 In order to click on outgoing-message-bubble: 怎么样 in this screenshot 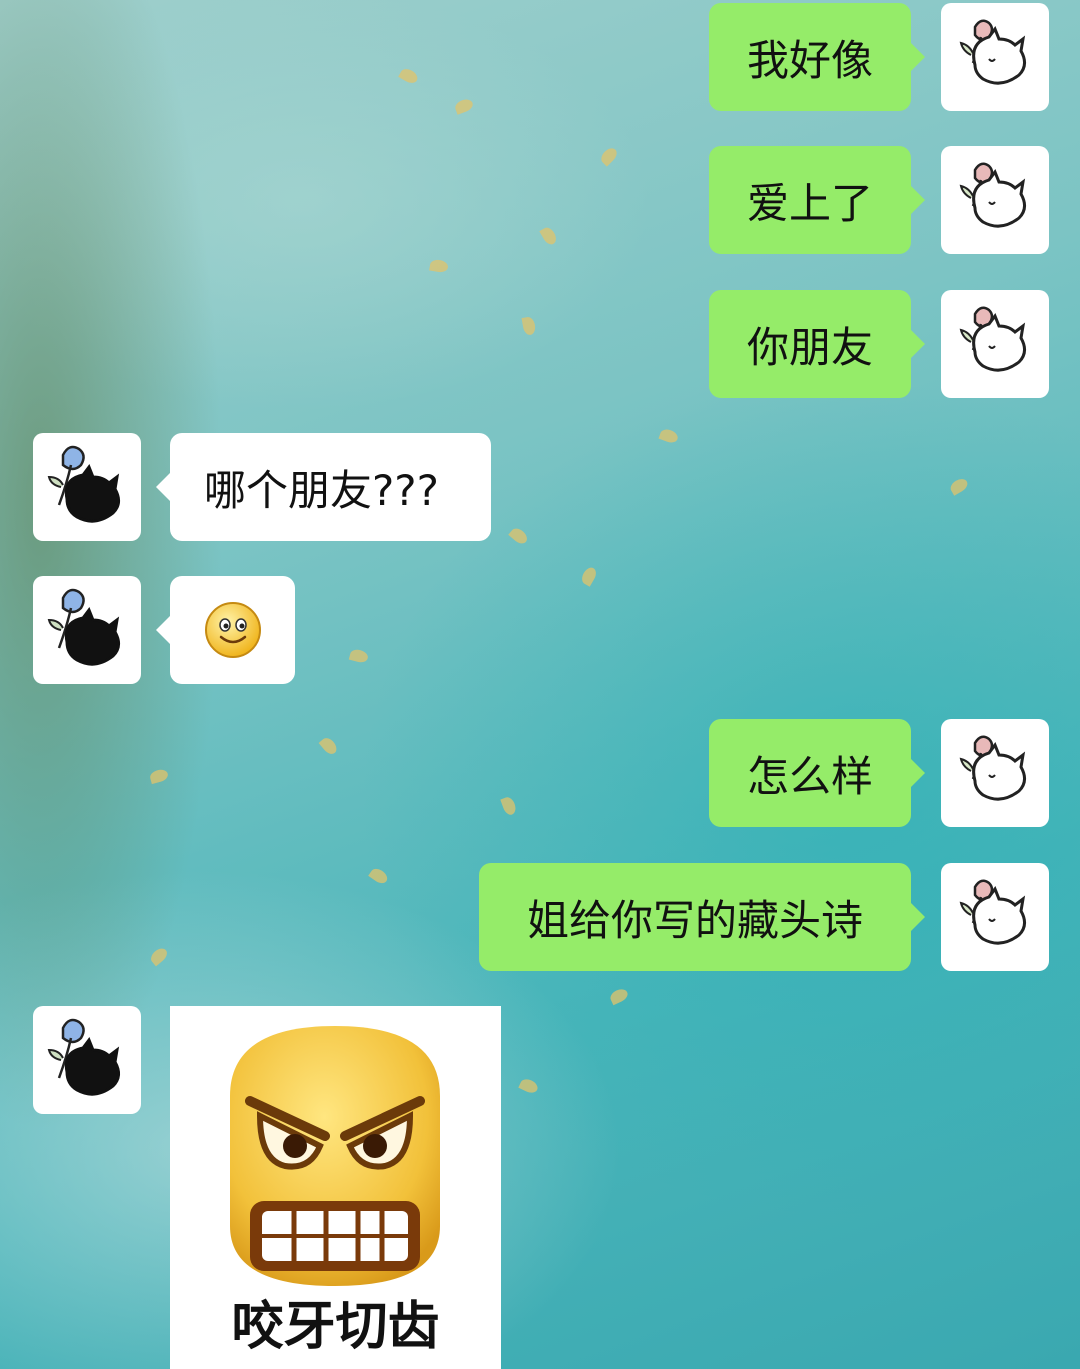, I will do `click(817, 773)`.